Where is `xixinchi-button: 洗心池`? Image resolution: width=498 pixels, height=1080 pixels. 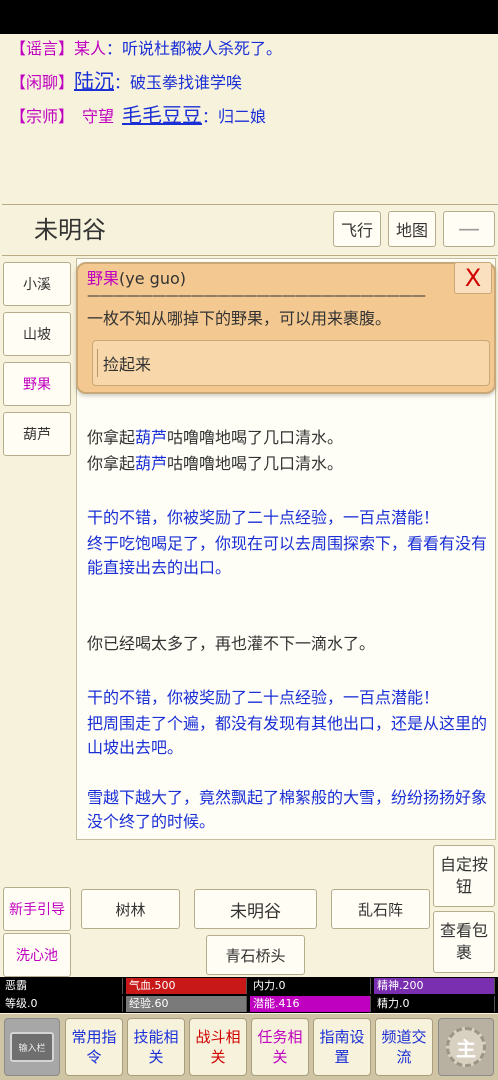
xixinchi-button: 洗心池 is located at coordinates (37, 955).